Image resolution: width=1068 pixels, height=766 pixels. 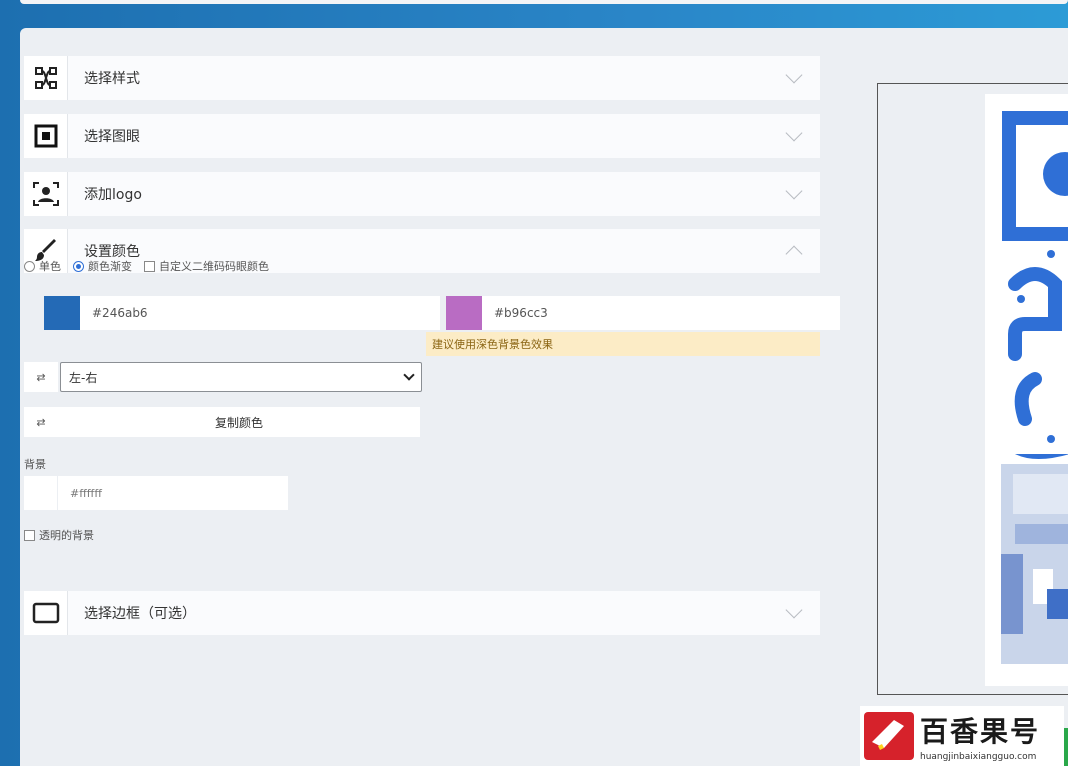 What do you see at coordinates (422, 613) in the screenshot?
I see `accordion-frame: 选择边框（可选）` at bounding box center [422, 613].